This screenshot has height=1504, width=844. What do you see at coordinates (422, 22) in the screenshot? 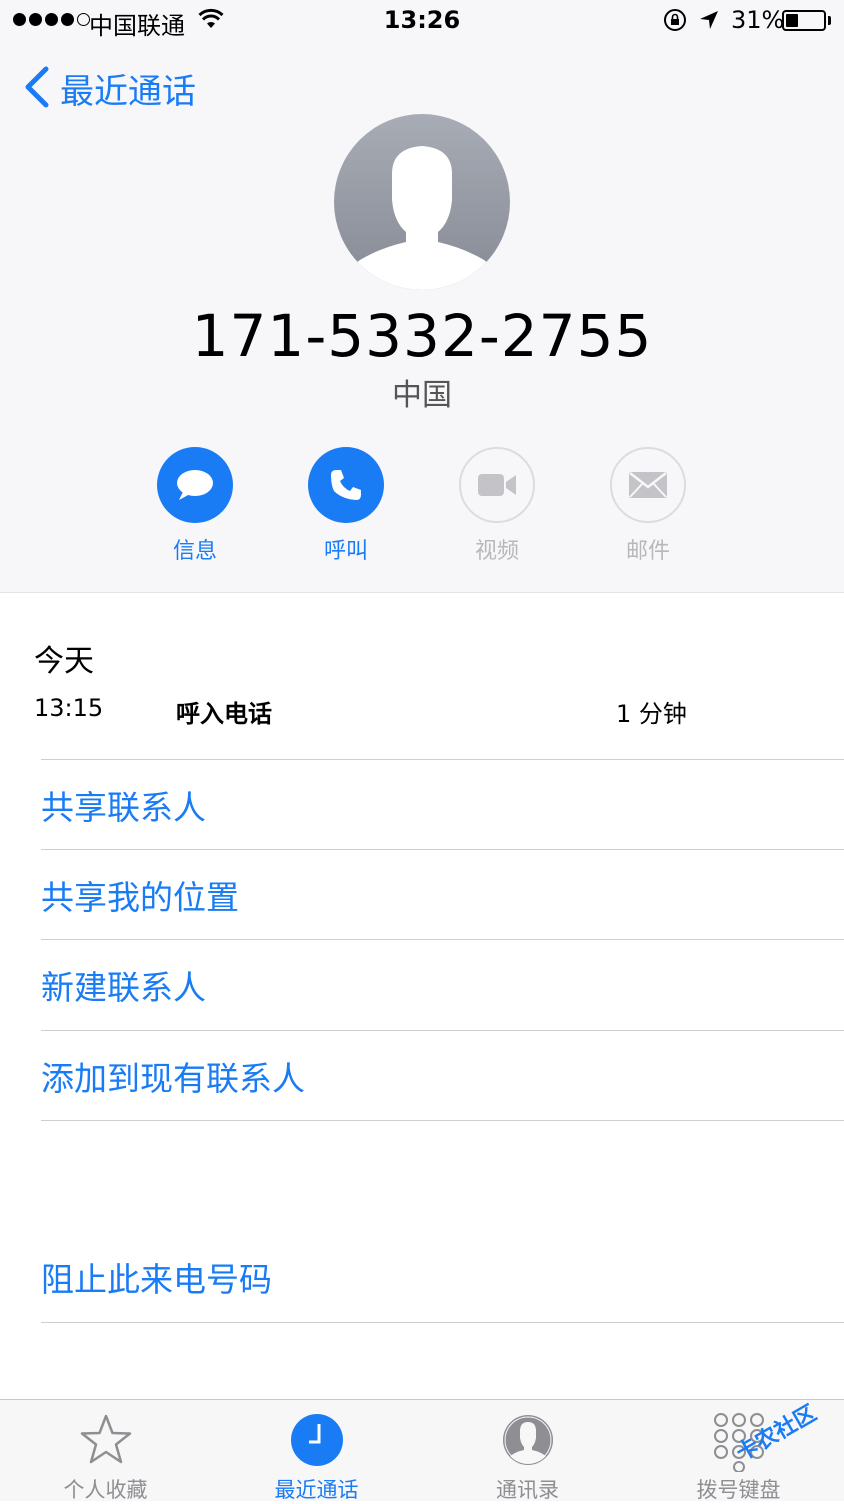
I see `status-bar: 中国联通 13:26 31%` at bounding box center [422, 22].